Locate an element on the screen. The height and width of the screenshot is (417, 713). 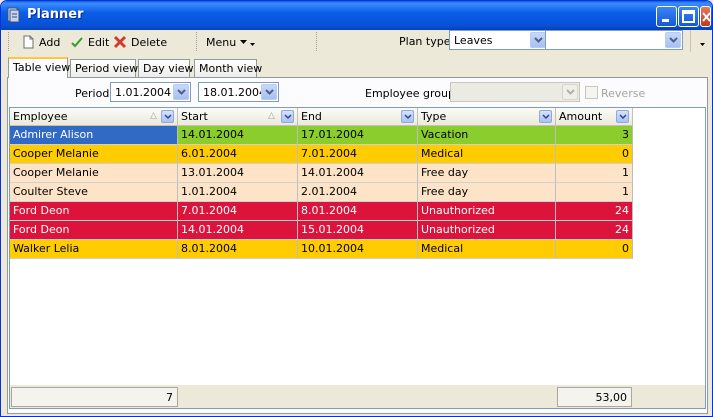
end-cell: 15.01.2004 is located at coordinates (358, 230).